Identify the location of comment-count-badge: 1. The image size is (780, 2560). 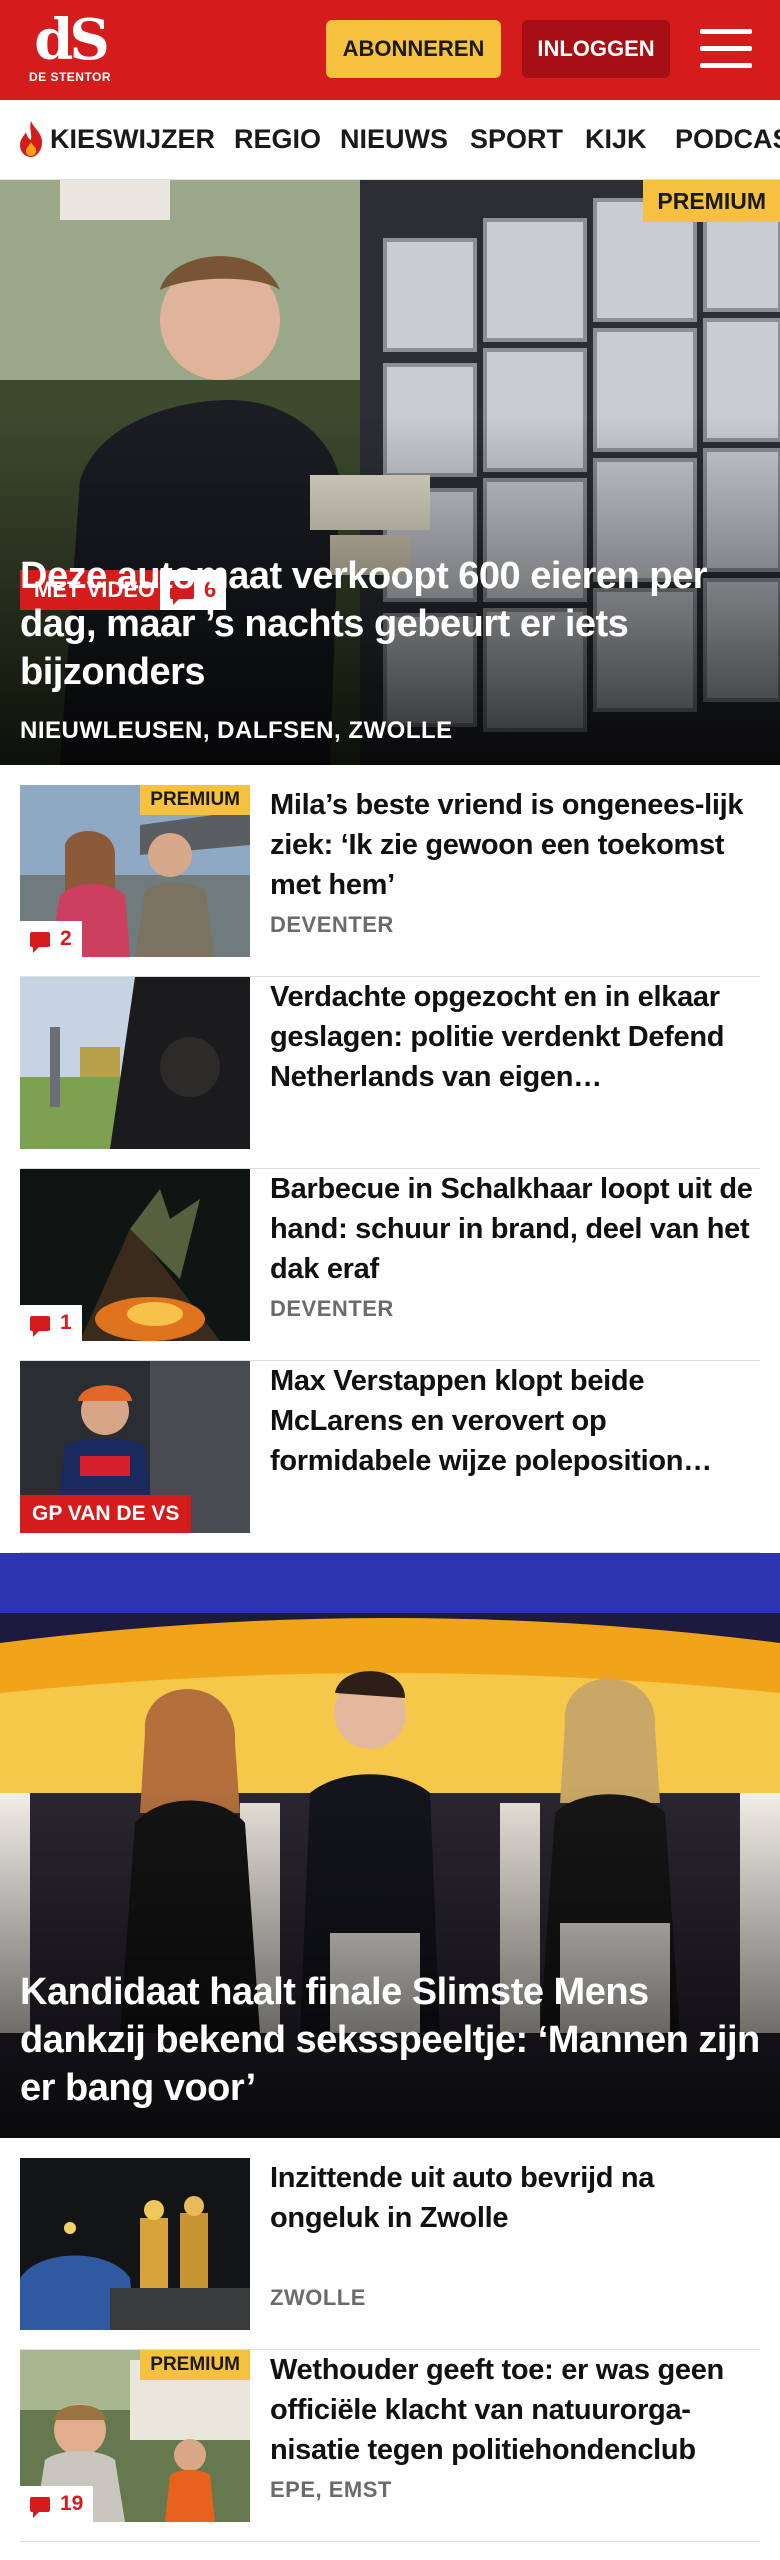
(51, 1323).